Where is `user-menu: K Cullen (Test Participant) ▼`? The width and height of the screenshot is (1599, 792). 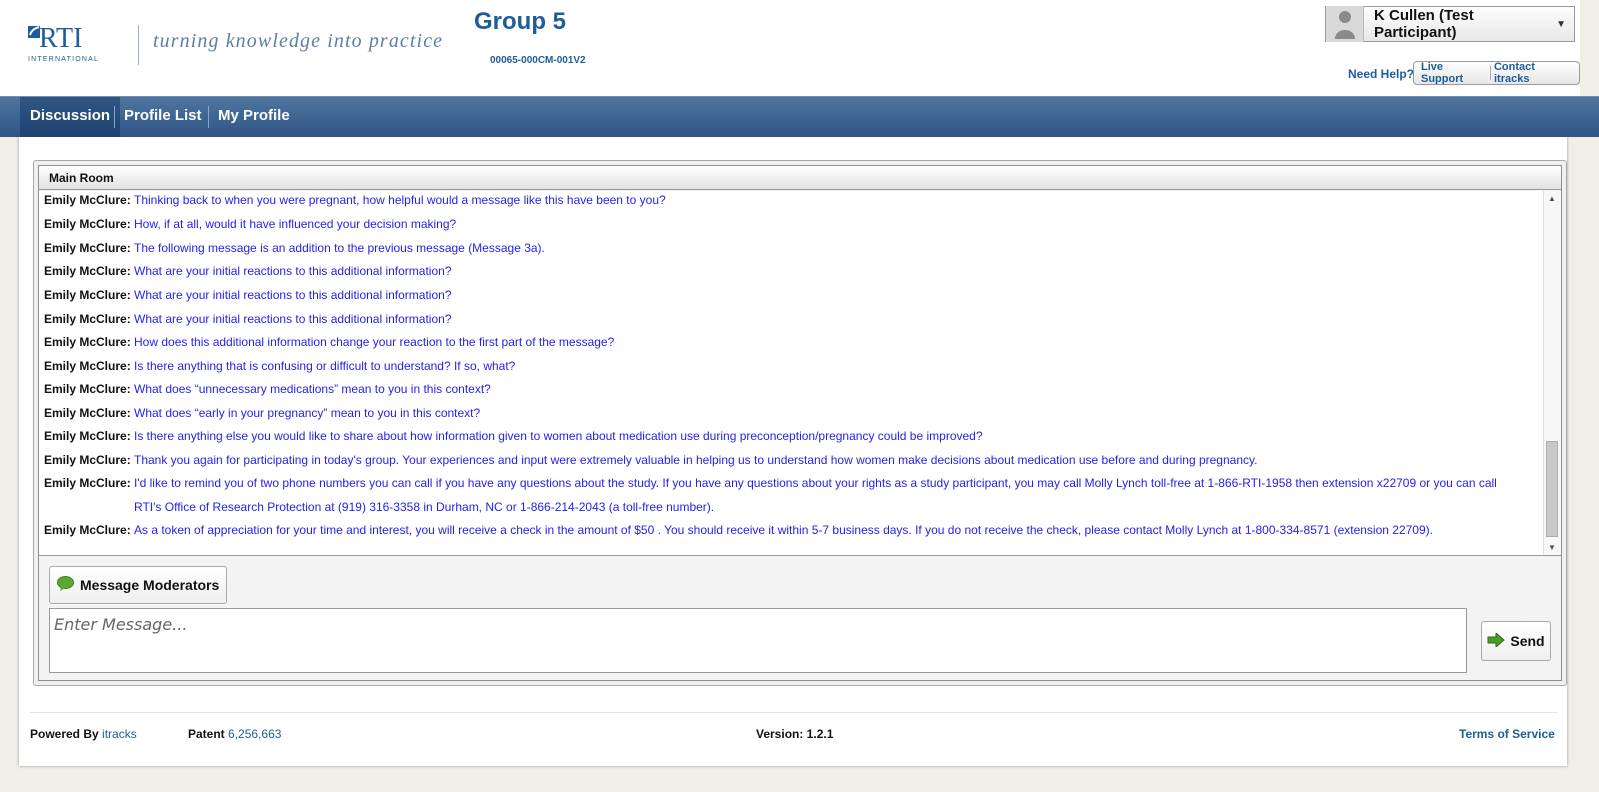 user-menu: K Cullen (Test Participant) ▼ is located at coordinates (1450, 24).